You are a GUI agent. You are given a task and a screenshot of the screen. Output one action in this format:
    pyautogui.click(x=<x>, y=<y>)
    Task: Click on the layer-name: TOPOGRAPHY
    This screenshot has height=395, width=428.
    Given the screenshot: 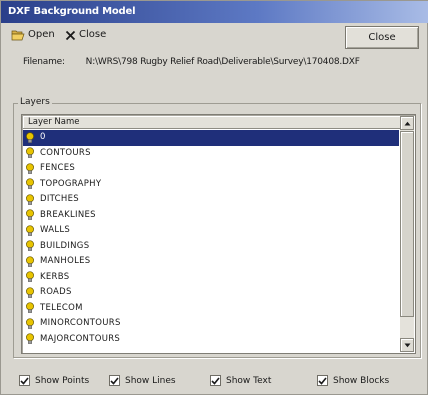 What is the action you would take?
    pyautogui.click(x=71, y=183)
    